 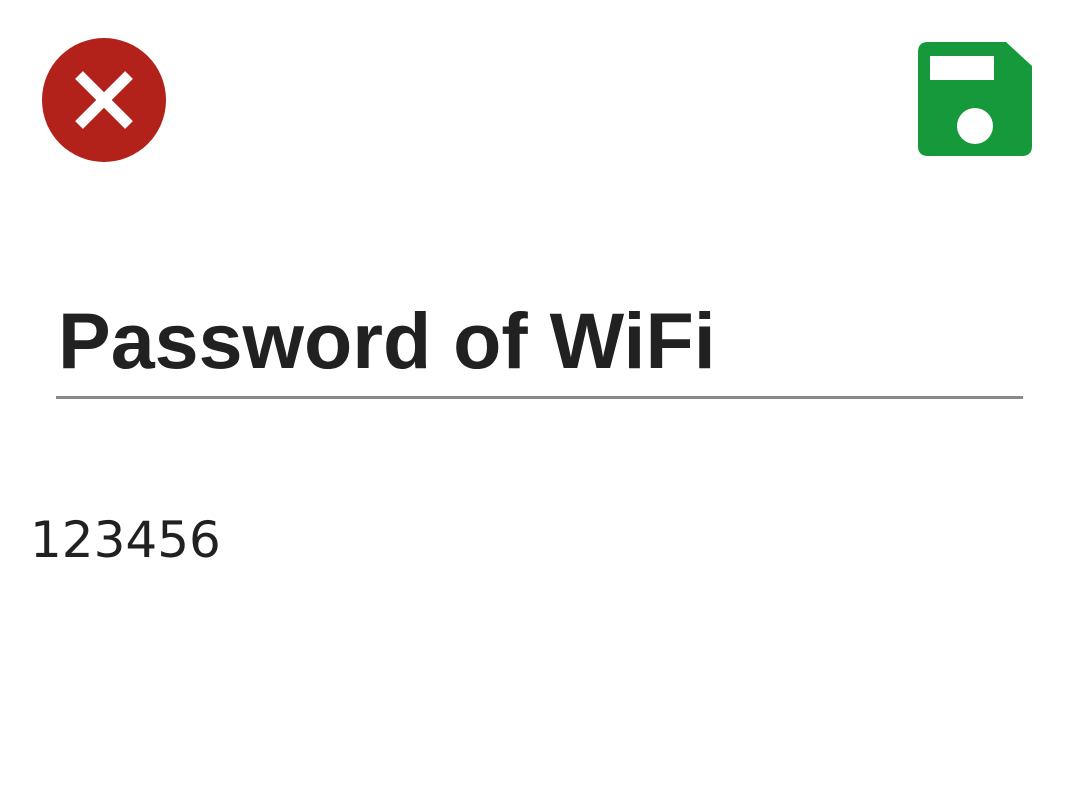 I want to click on close-icon, so click(x=104, y=100).